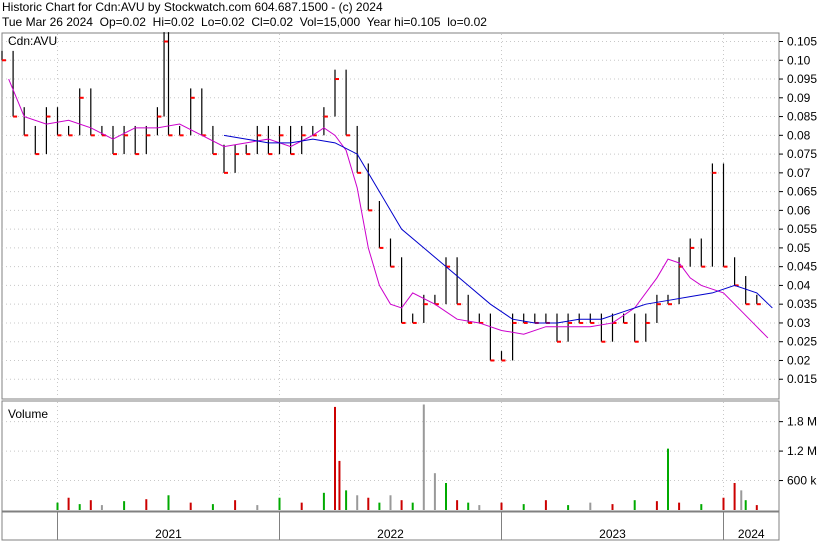  I want to click on volume-tick-label: 1.8 M, so click(802, 422).